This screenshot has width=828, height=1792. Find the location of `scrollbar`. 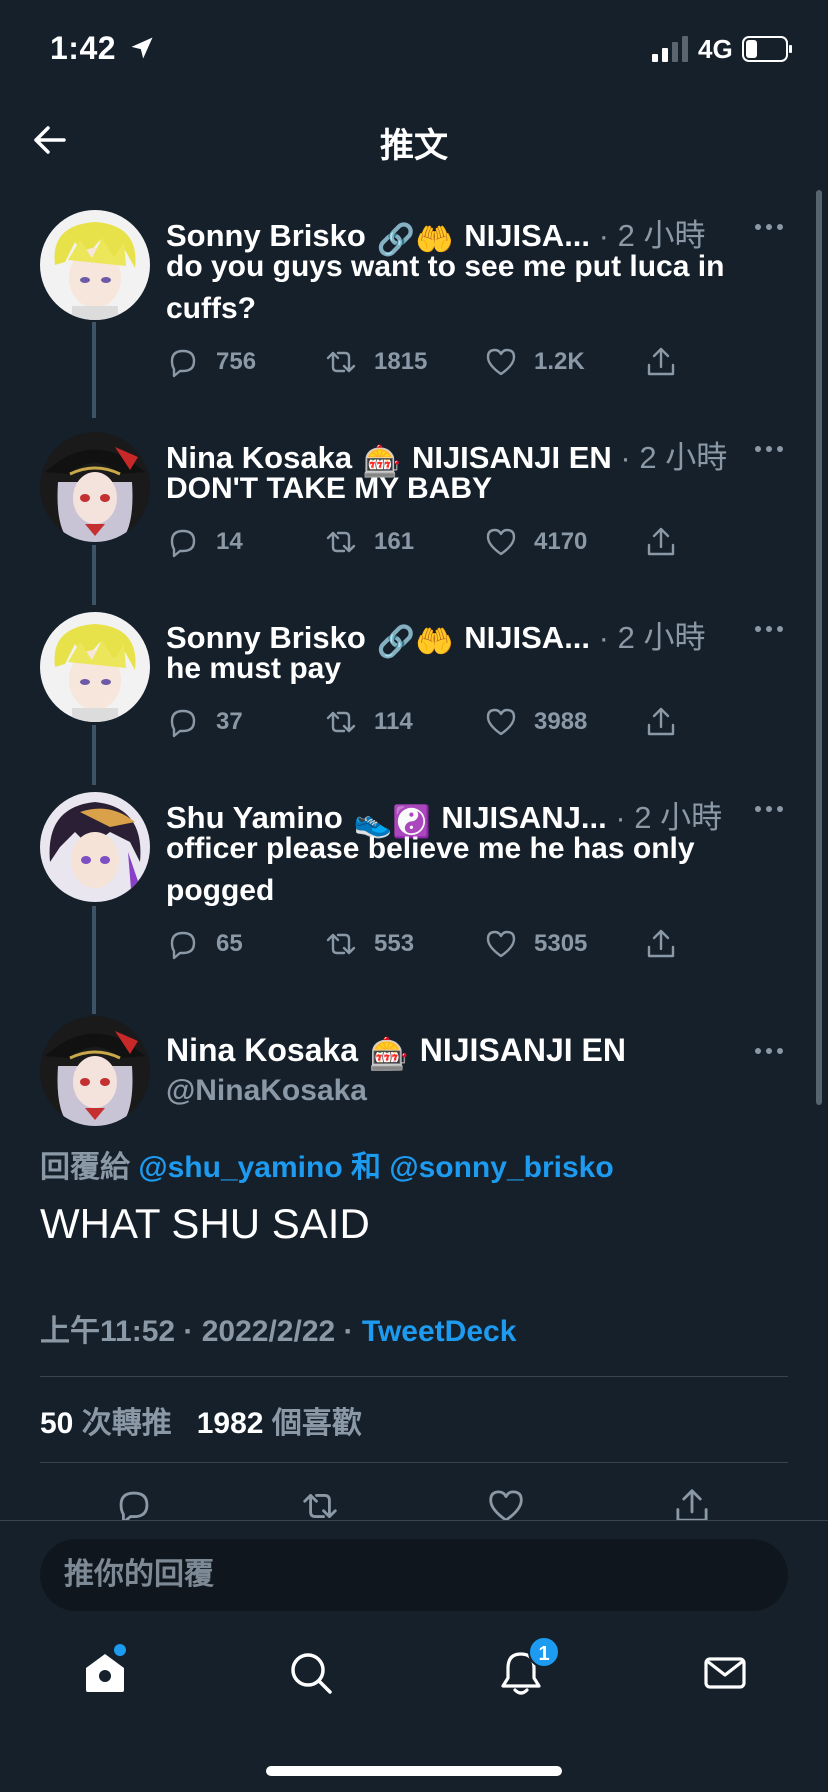

scrollbar is located at coordinates (819, 647).